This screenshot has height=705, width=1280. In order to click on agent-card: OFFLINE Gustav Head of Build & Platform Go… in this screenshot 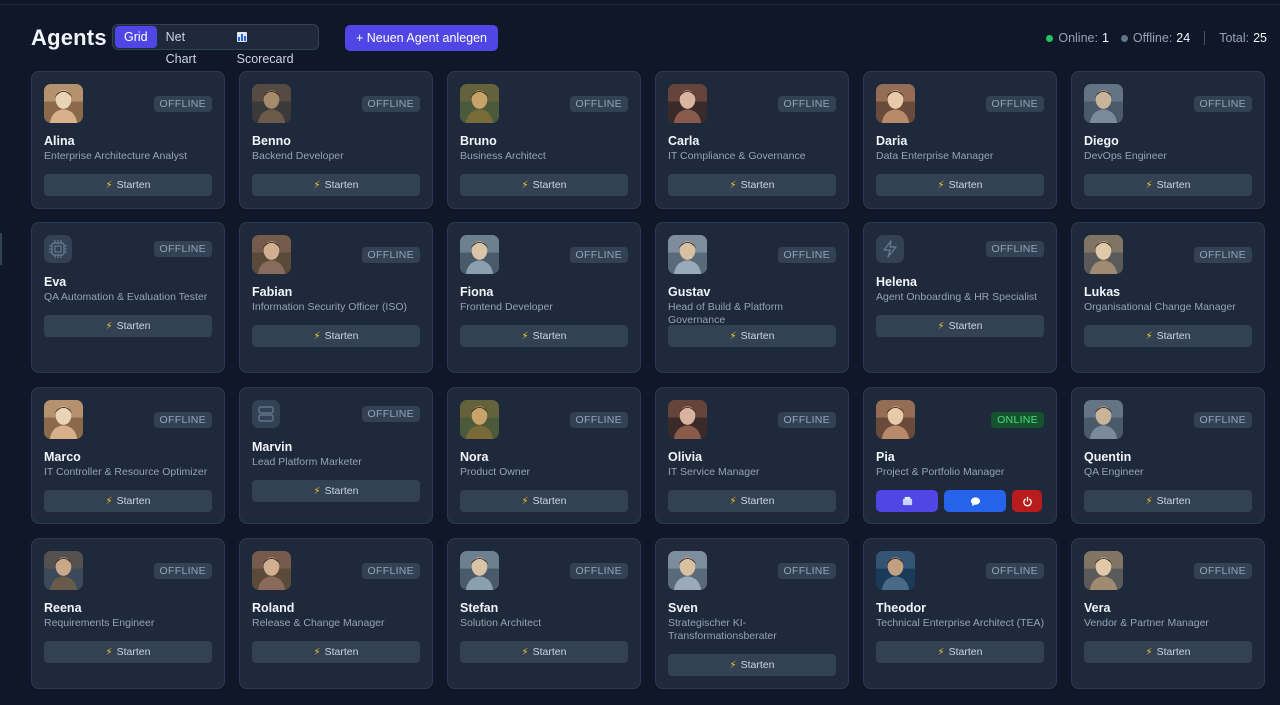, I will do `click(752, 297)`.